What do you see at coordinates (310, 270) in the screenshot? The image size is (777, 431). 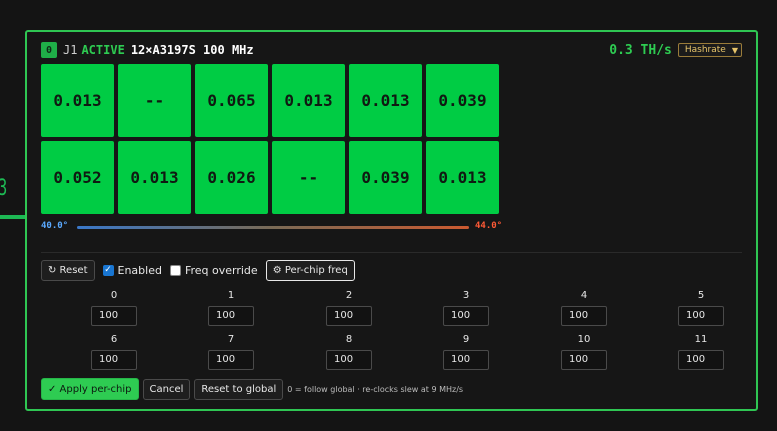 I see `per-chip-freq-button: ⚙ Per-chip freq` at bounding box center [310, 270].